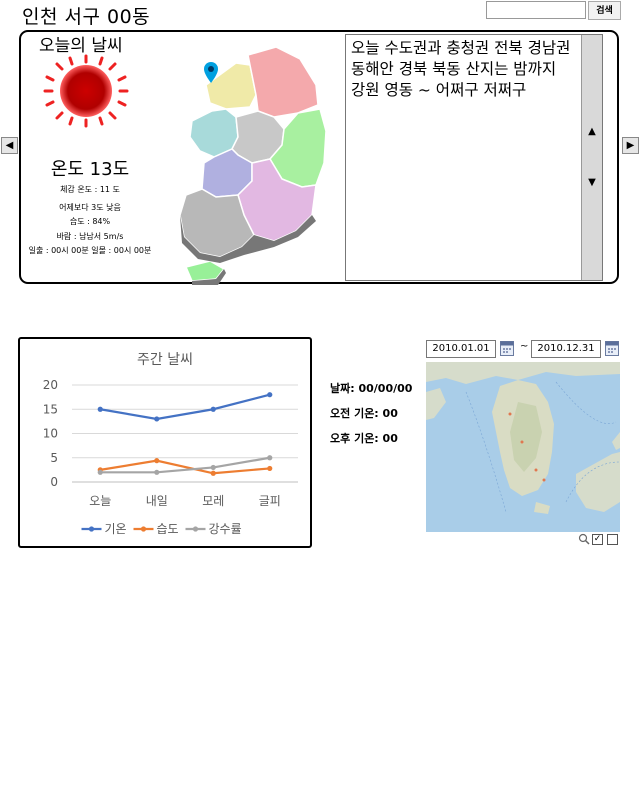 The width and height of the screenshot is (640, 790). What do you see at coordinates (584, 539) in the screenshot?
I see `zoom-icon` at bounding box center [584, 539].